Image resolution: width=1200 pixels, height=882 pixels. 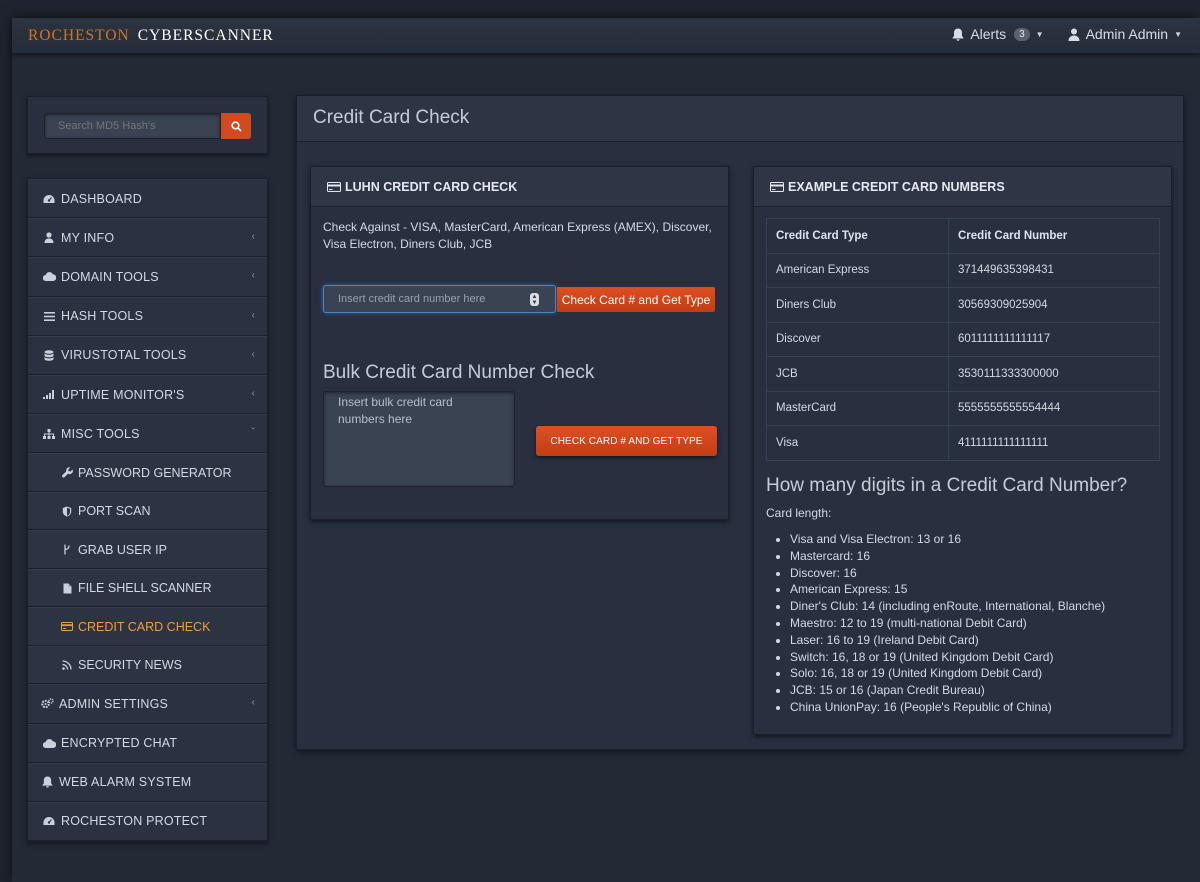 What do you see at coordinates (79, 35) in the screenshot?
I see `brand-rocheston: ROCHESTON` at bounding box center [79, 35].